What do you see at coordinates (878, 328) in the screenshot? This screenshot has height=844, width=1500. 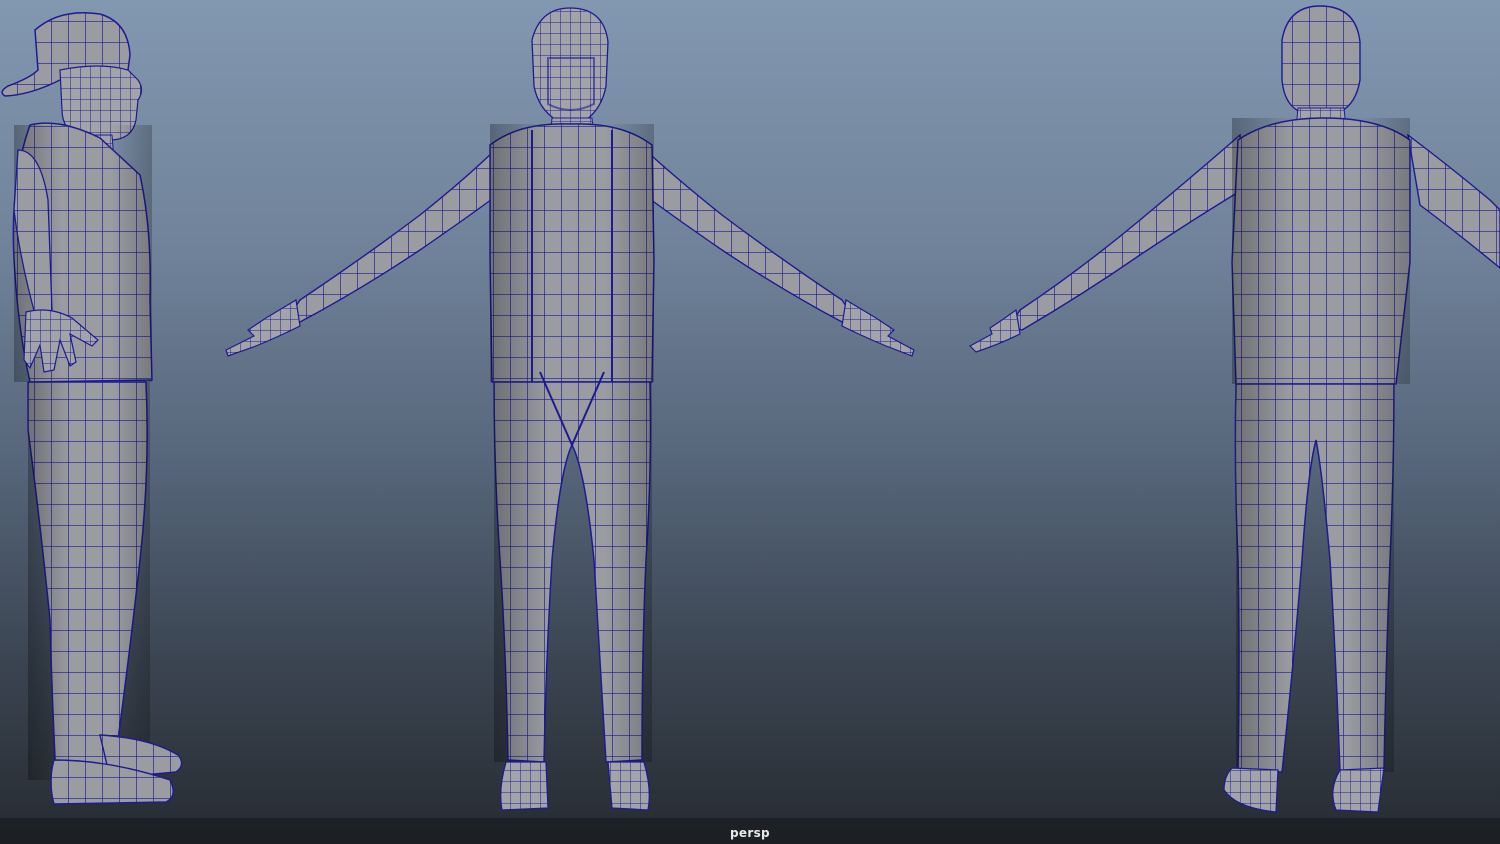 I see `hand-right-mesh` at bounding box center [878, 328].